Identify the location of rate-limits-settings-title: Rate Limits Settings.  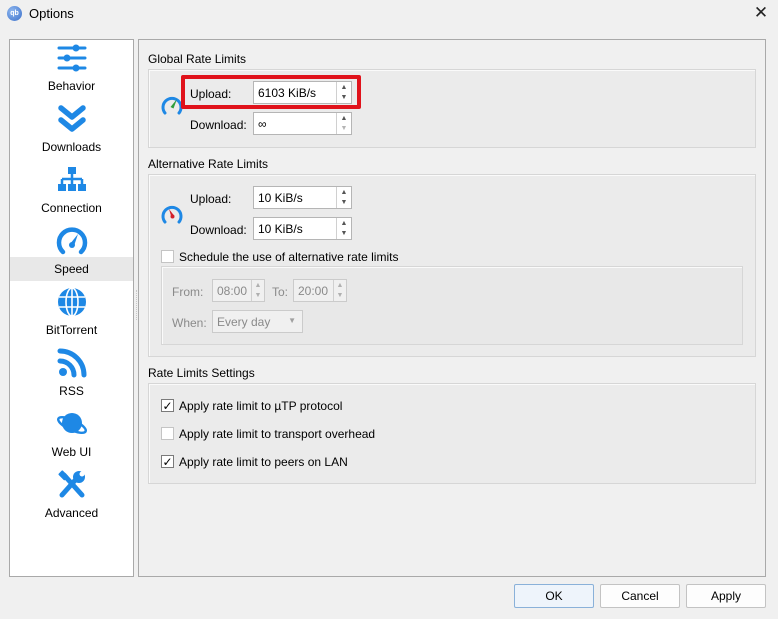
(201, 373).